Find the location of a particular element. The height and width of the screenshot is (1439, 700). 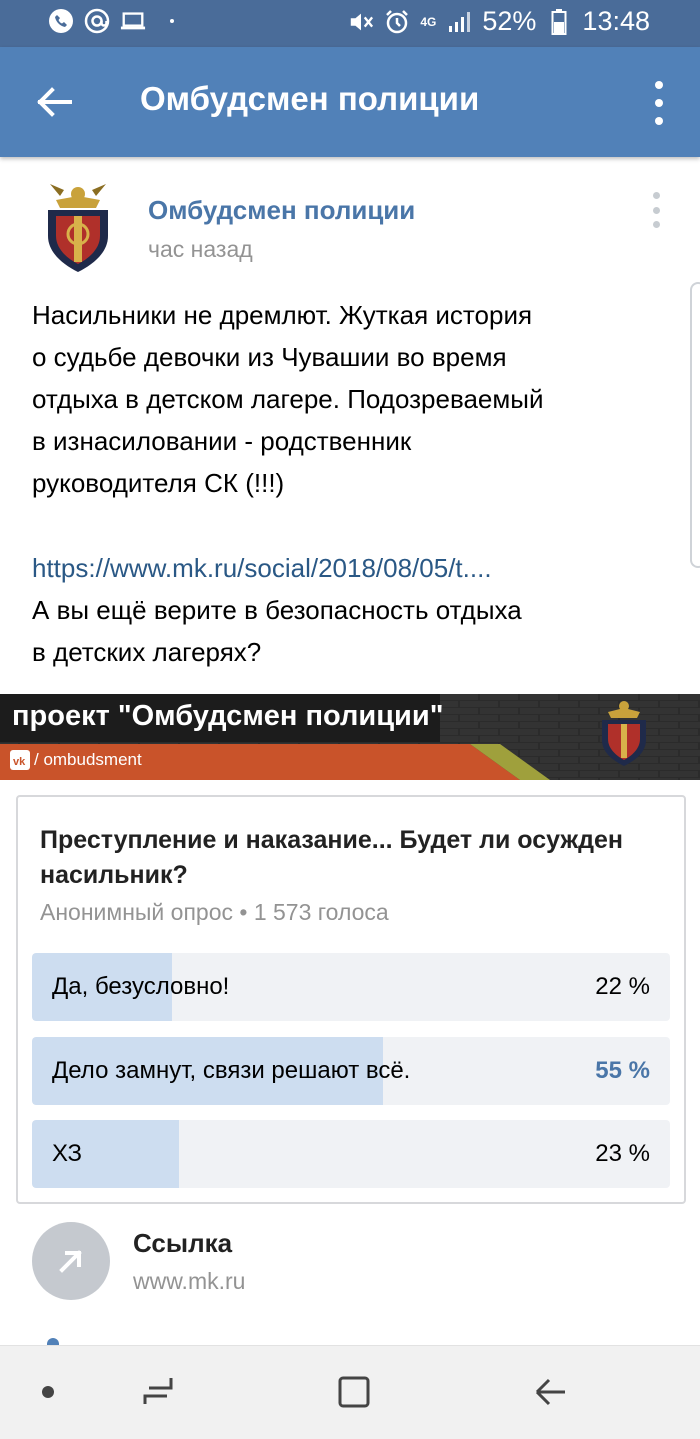

back-button is located at coordinates (55, 102).